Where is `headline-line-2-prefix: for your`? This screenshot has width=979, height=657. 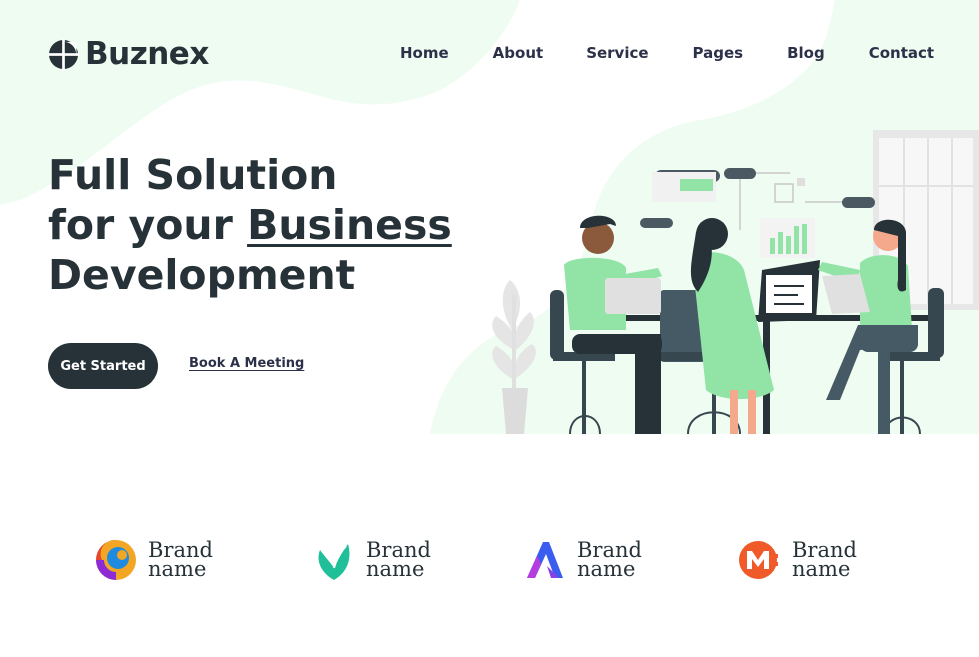
headline-line-2-prefix: for your is located at coordinates (148, 225).